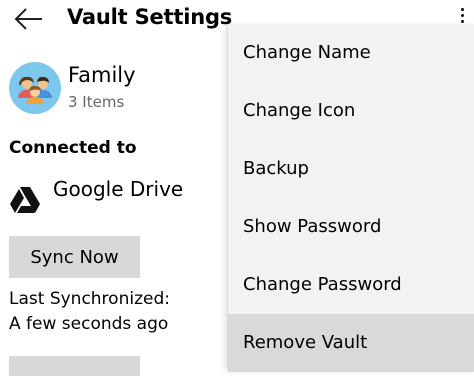 This screenshot has width=474, height=376. What do you see at coordinates (89, 324) in the screenshot?
I see `last-synchronized-value: A few seconds ago` at bounding box center [89, 324].